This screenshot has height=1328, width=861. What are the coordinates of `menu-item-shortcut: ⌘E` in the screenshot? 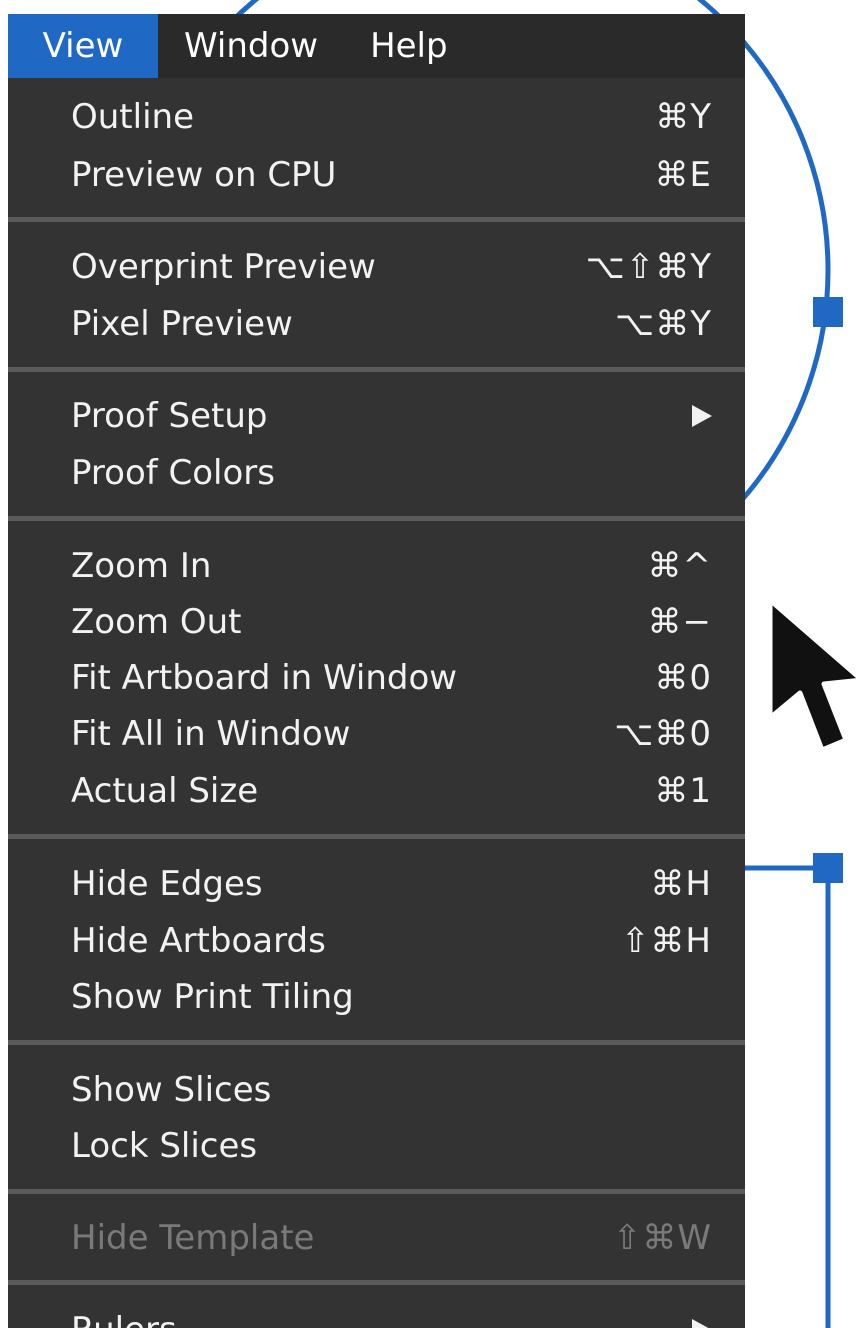 It's located at (683, 175).